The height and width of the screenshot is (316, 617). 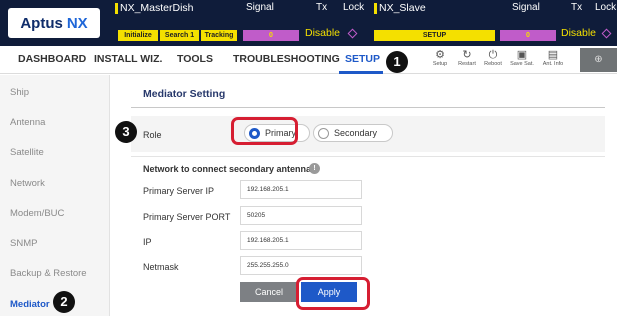 I want to click on primary-server-ip-label: Primary Server IP, so click(x=179, y=191).